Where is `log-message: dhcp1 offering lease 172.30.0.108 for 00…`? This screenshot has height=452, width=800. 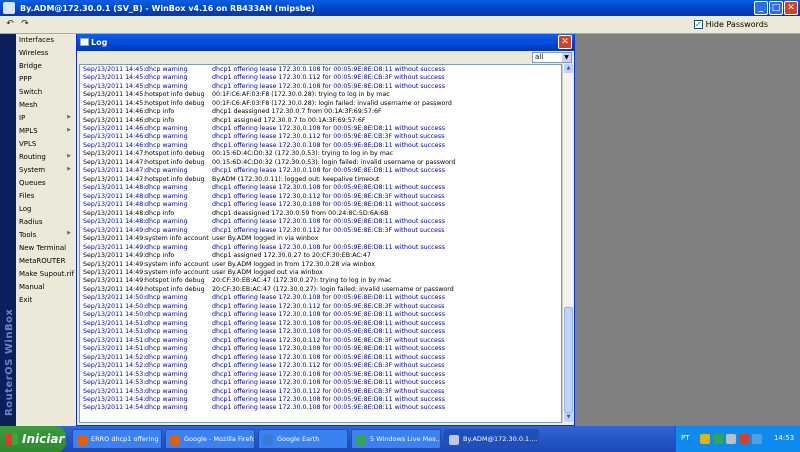 log-message: dhcp1 offering lease 172.30.0.108 for 00… is located at coordinates (328, 298).